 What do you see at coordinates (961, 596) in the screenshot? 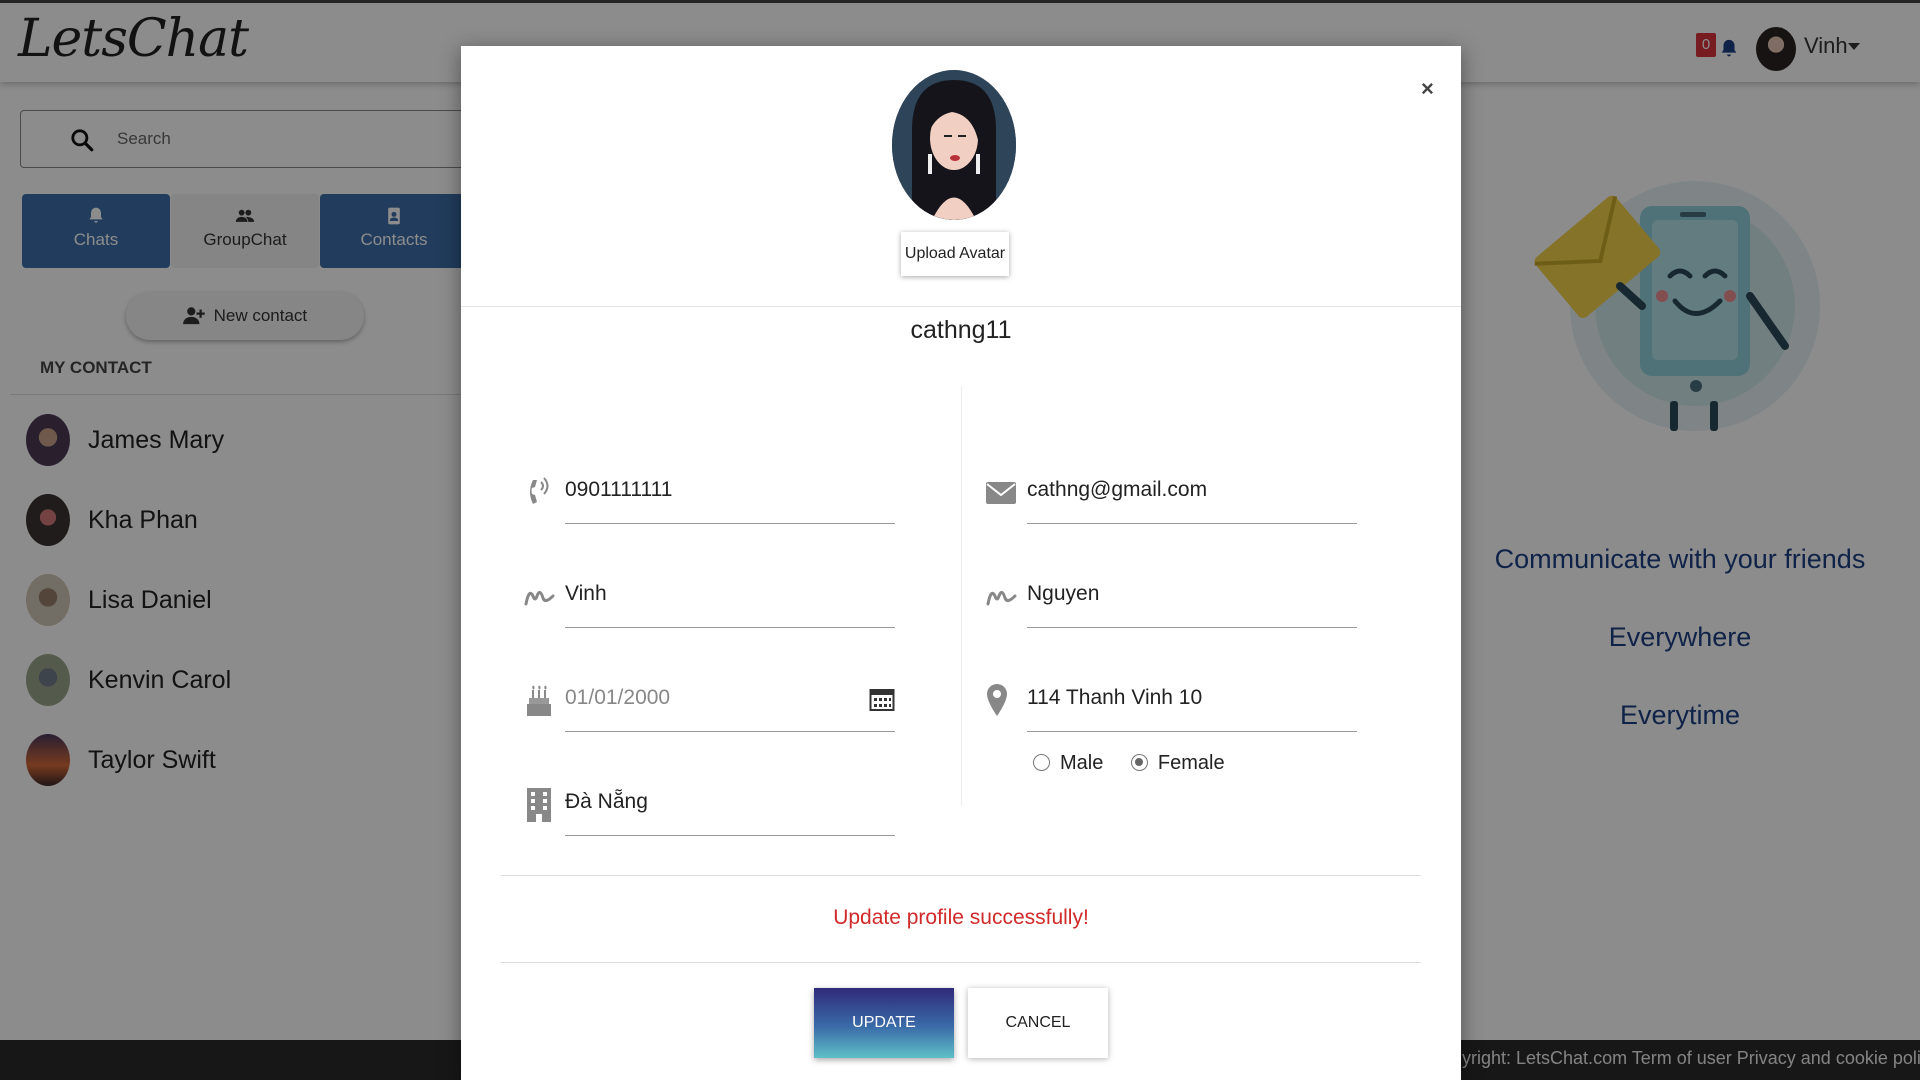
I see `column-divider` at bounding box center [961, 596].